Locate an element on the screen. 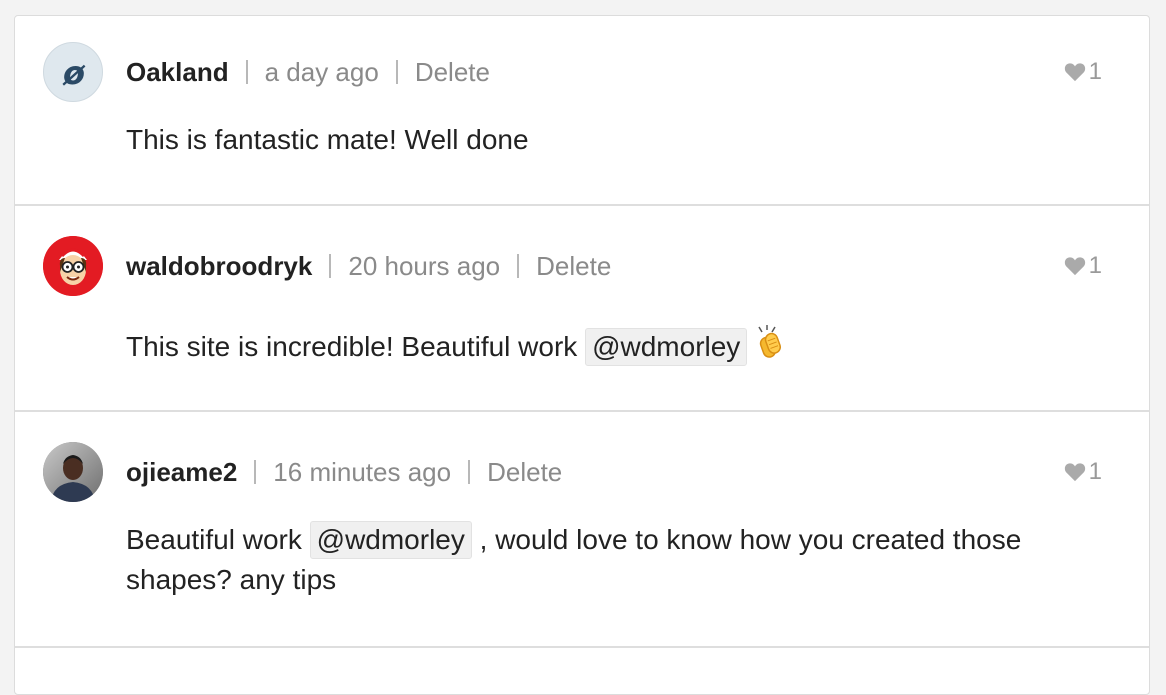 This screenshot has width=1166, height=695. user-photo-icon is located at coordinates (73, 472).